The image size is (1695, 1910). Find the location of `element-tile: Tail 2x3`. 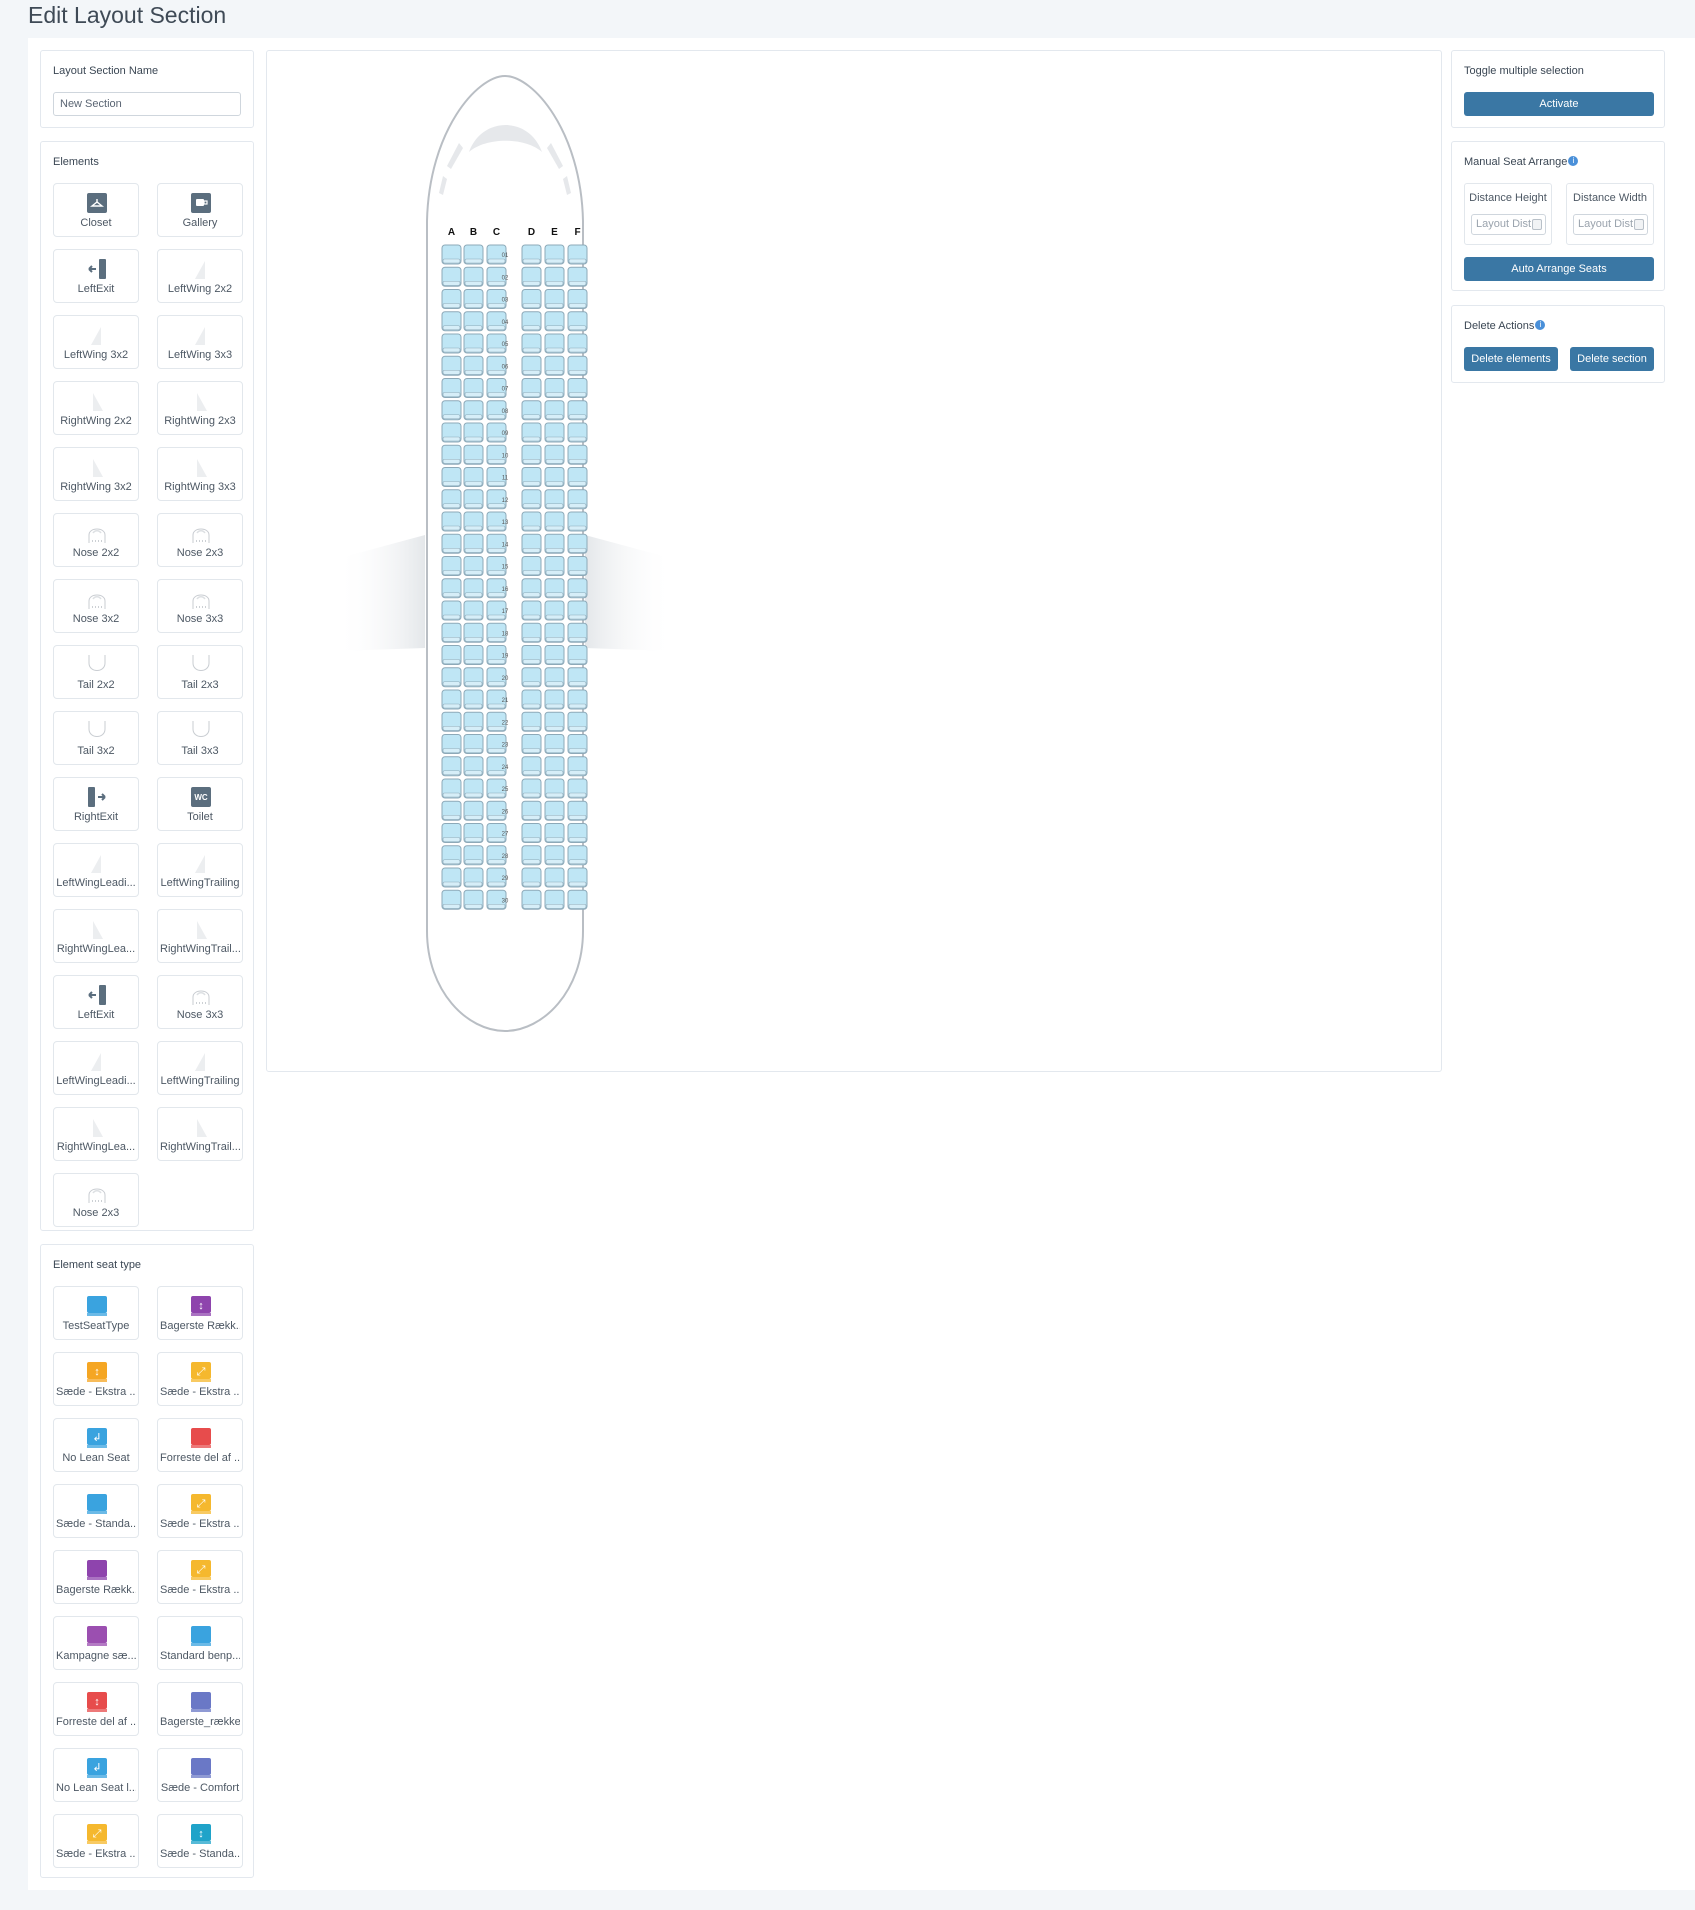

element-tile: Tail 2x3 is located at coordinates (200, 672).